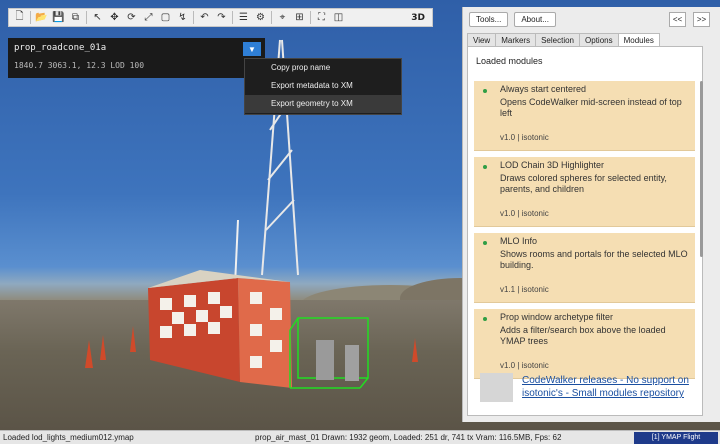  Describe the element at coordinates (418, 18) in the screenshot. I see `view-mode-dropdown: 3D` at that location.